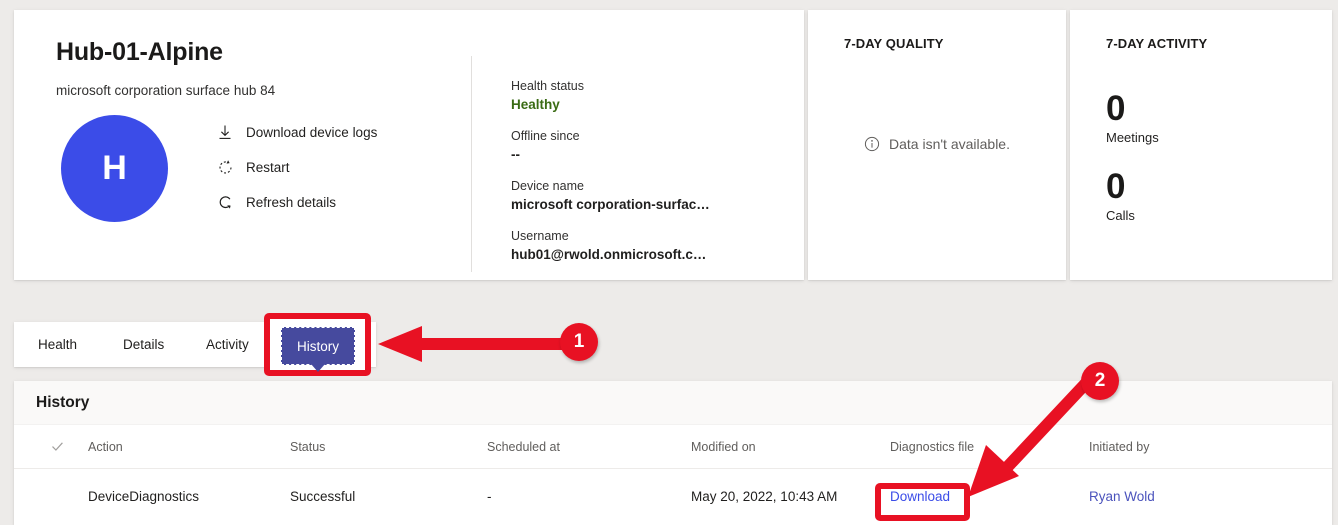 This screenshot has width=1338, height=525. I want to click on download-device-logs-button: Download device logs, so click(329, 132).